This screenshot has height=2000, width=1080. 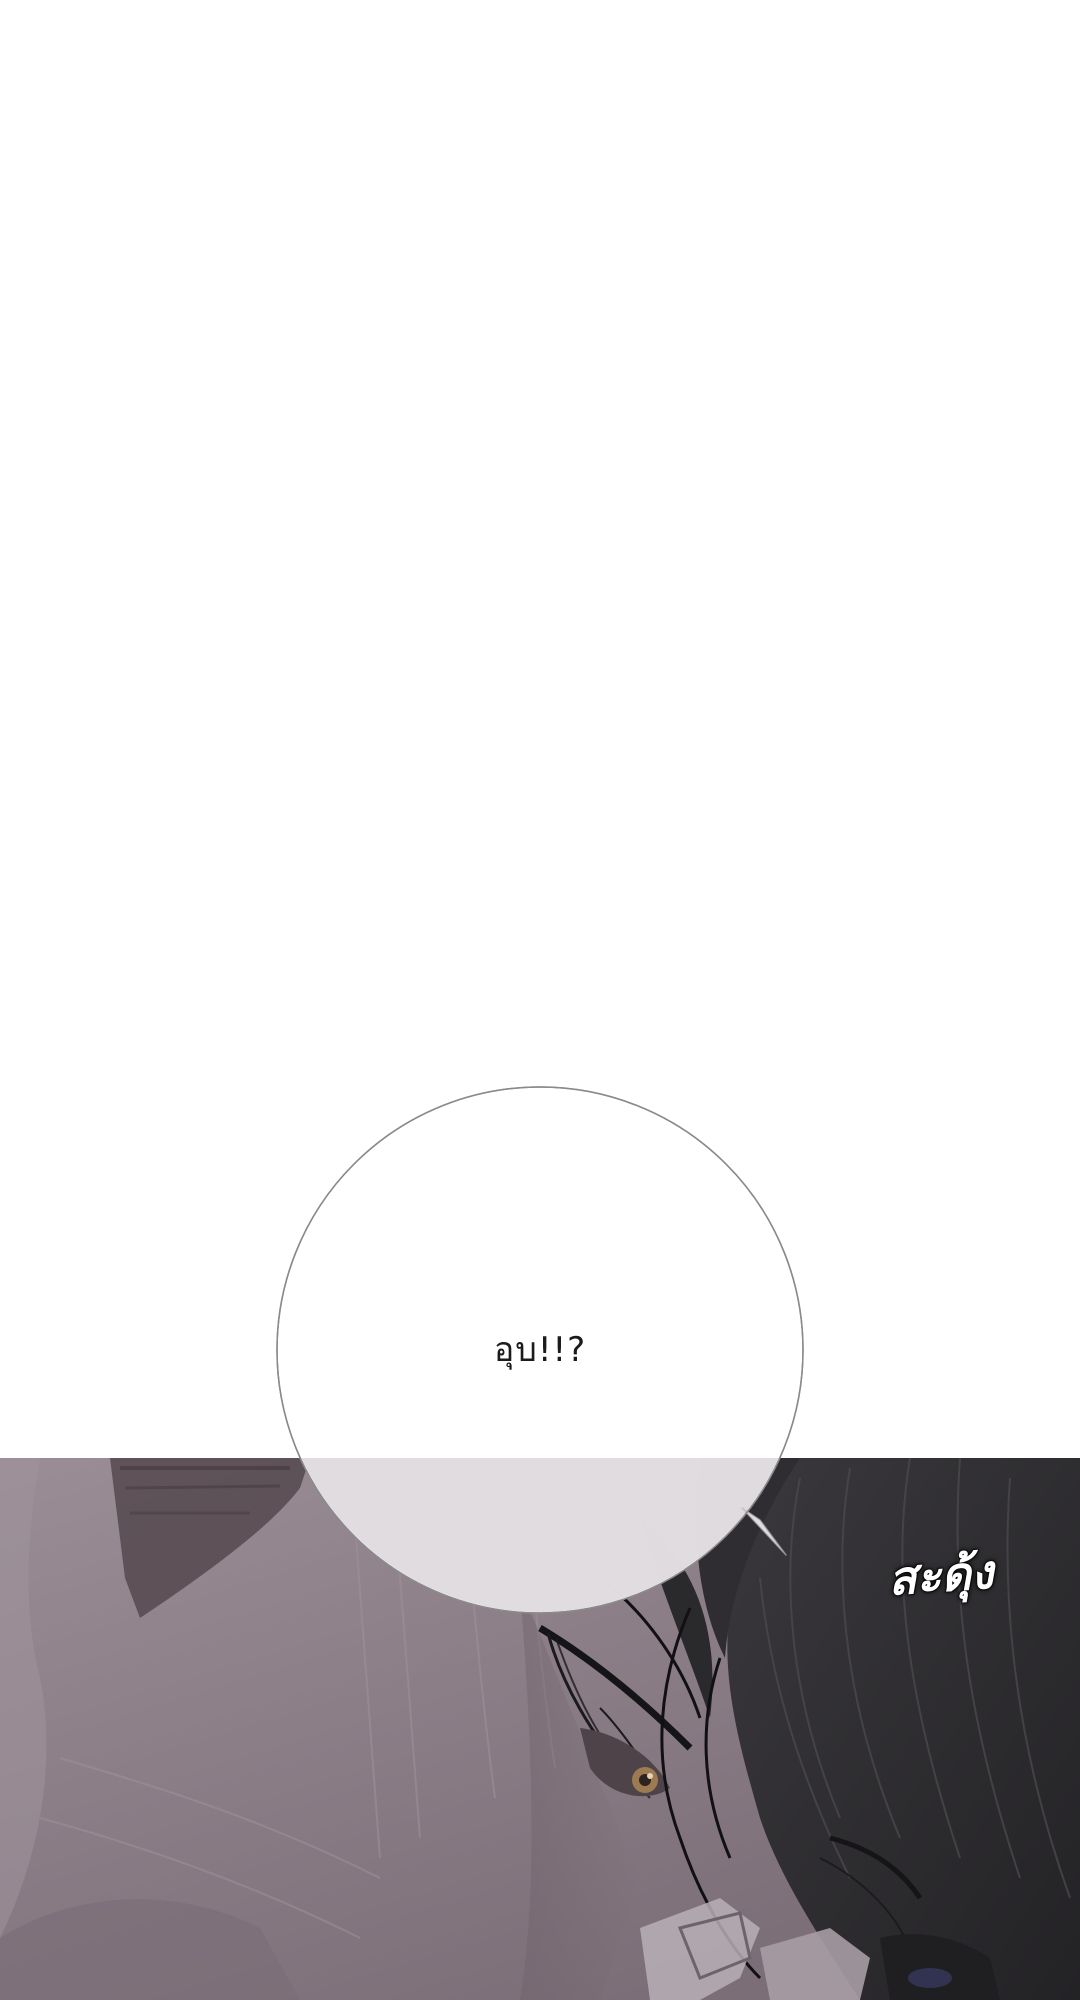 What do you see at coordinates (540, 1350) in the screenshot?
I see `speech-bubble-text: อุบ!!?` at bounding box center [540, 1350].